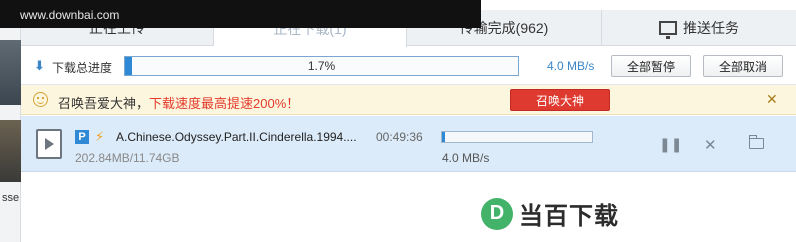  I want to click on banner-text-main: 召唤吾爱大神，, so click(104, 103).